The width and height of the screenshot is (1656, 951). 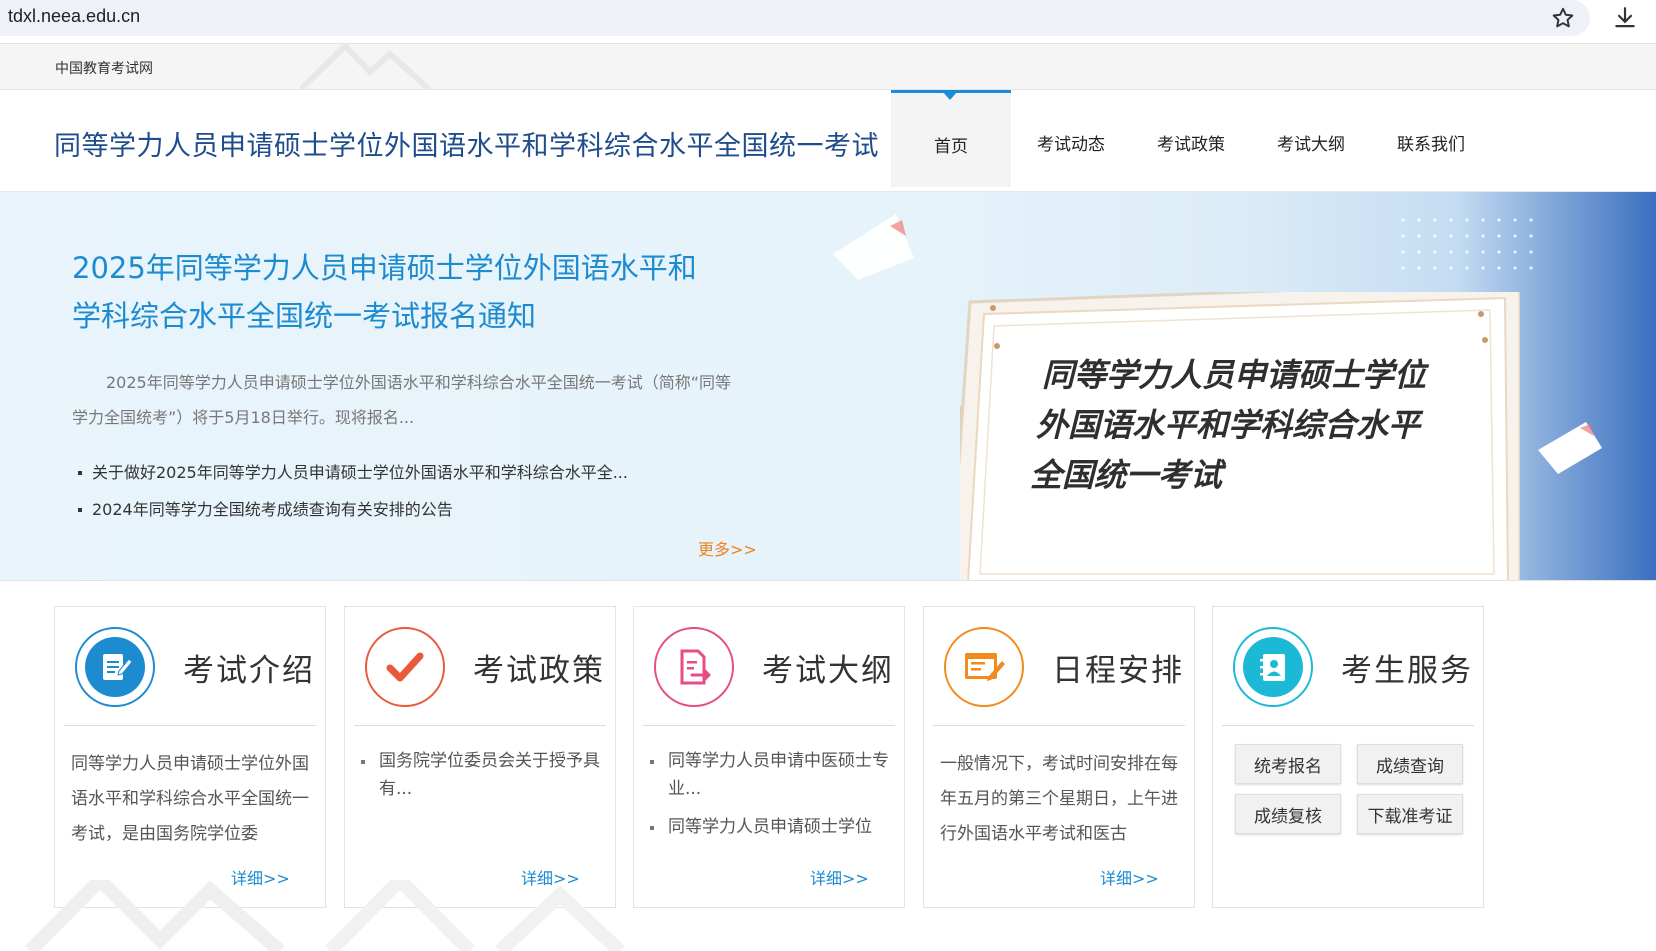 I want to click on card-title: 考生服务, so click(x=1407, y=667).